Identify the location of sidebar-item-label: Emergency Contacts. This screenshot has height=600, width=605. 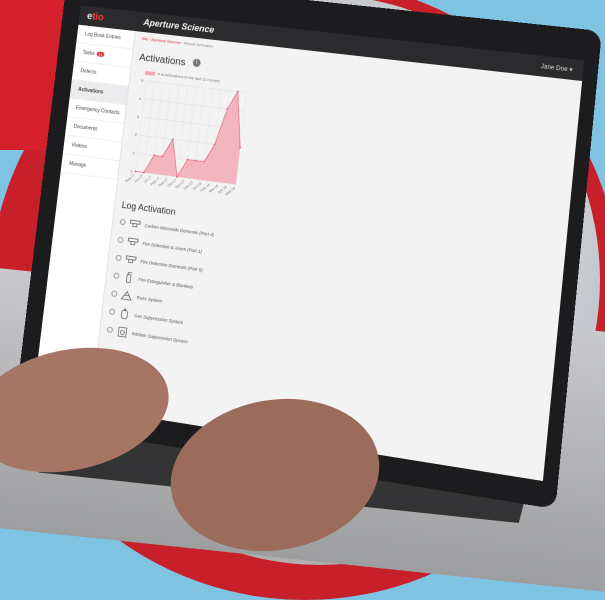
(97, 111).